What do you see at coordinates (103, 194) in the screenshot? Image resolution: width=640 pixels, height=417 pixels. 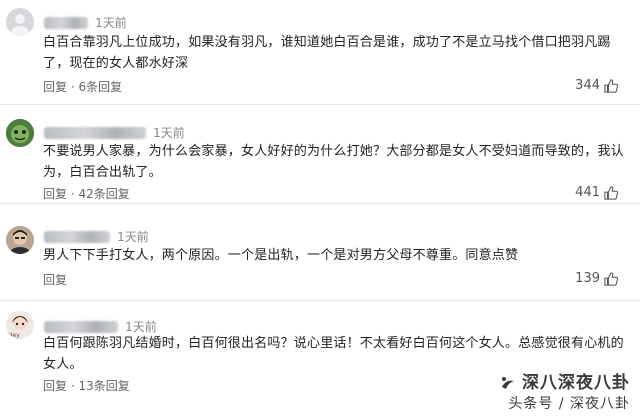 I see `reply-count-link: 42条回复` at bounding box center [103, 194].